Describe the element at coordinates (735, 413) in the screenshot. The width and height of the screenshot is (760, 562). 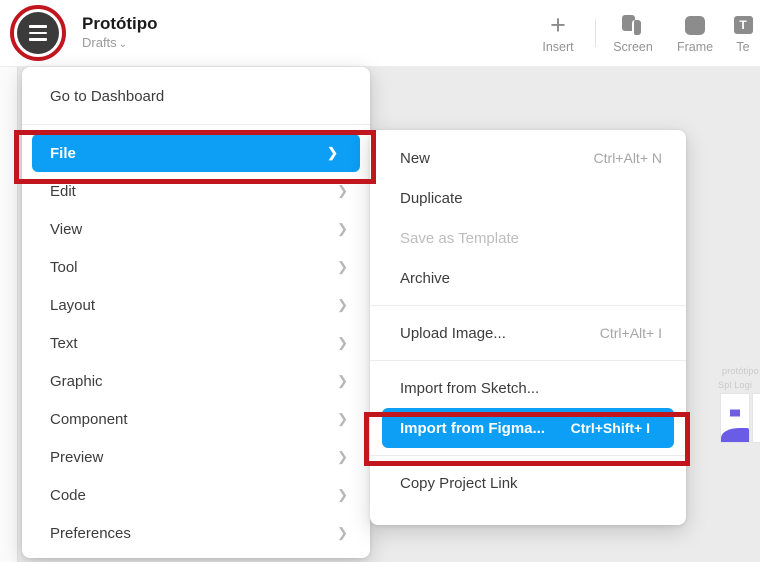
I see `thumbnail-glyph` at that location.